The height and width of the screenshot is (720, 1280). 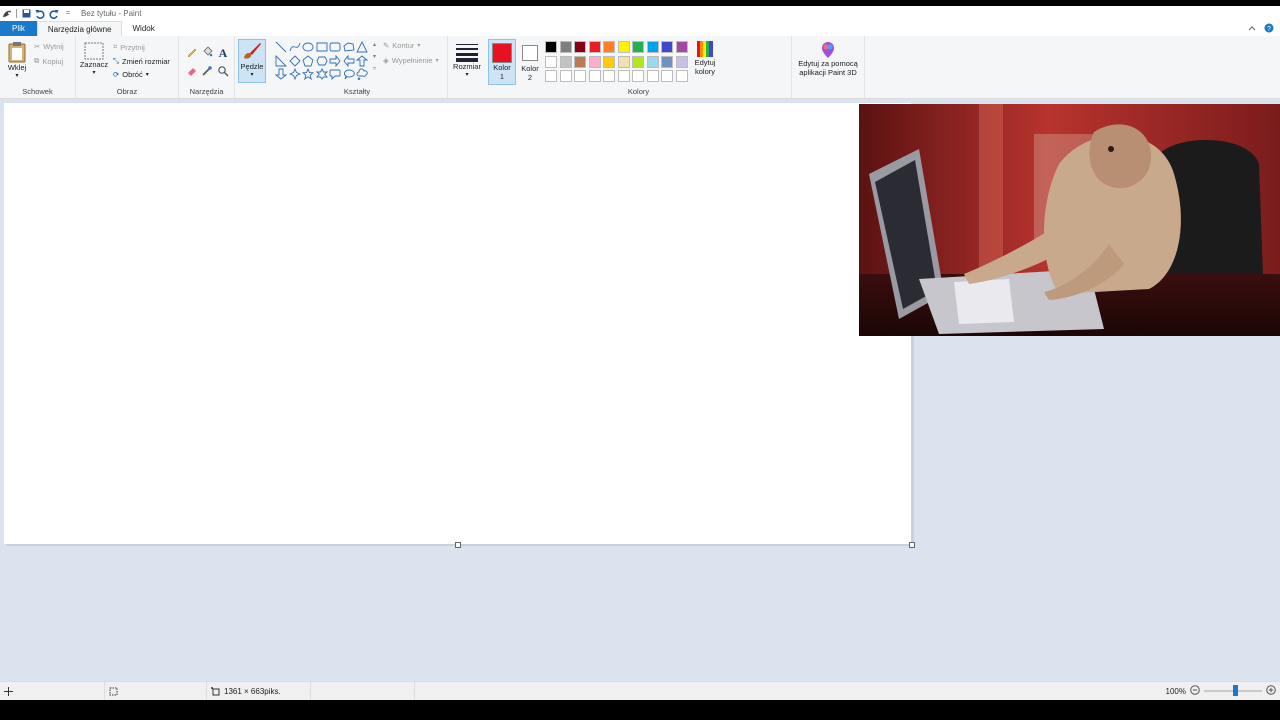 I want to click on colors-group: Kolor 1 Kolor 2 Edytuj kolory Kolory, so click(x=639, y=67).